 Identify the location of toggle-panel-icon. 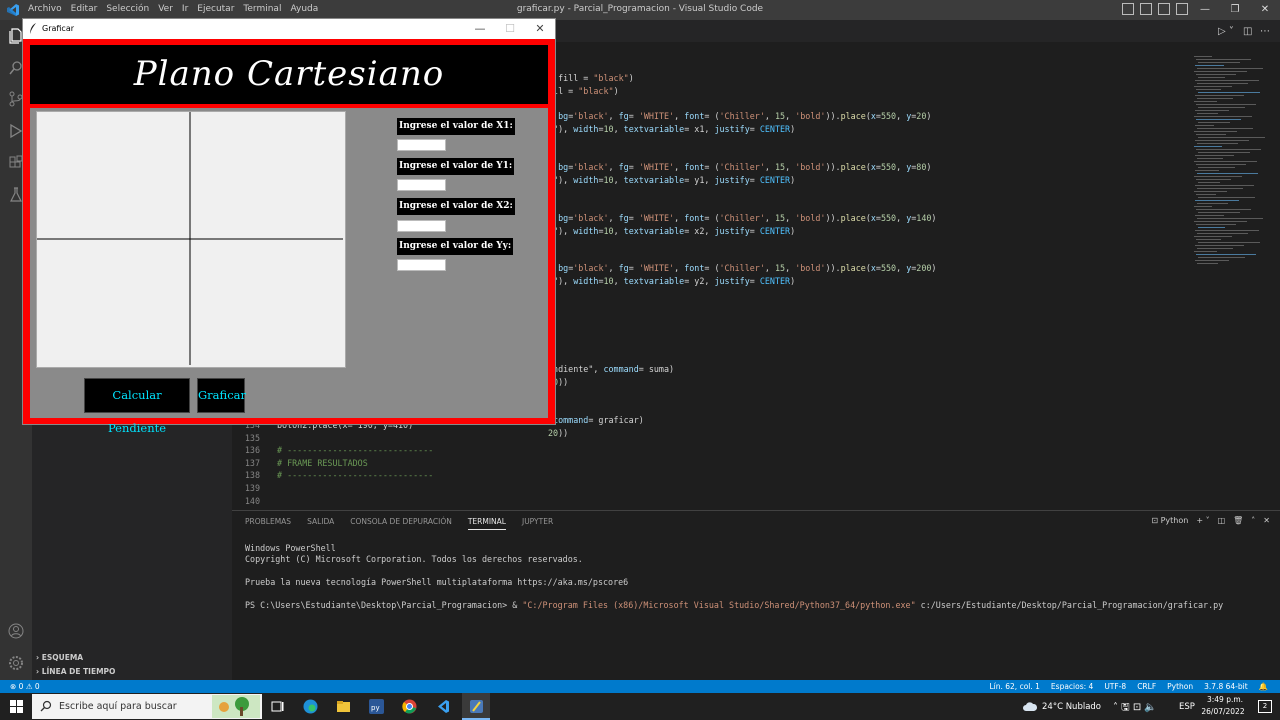
(1146, 9).